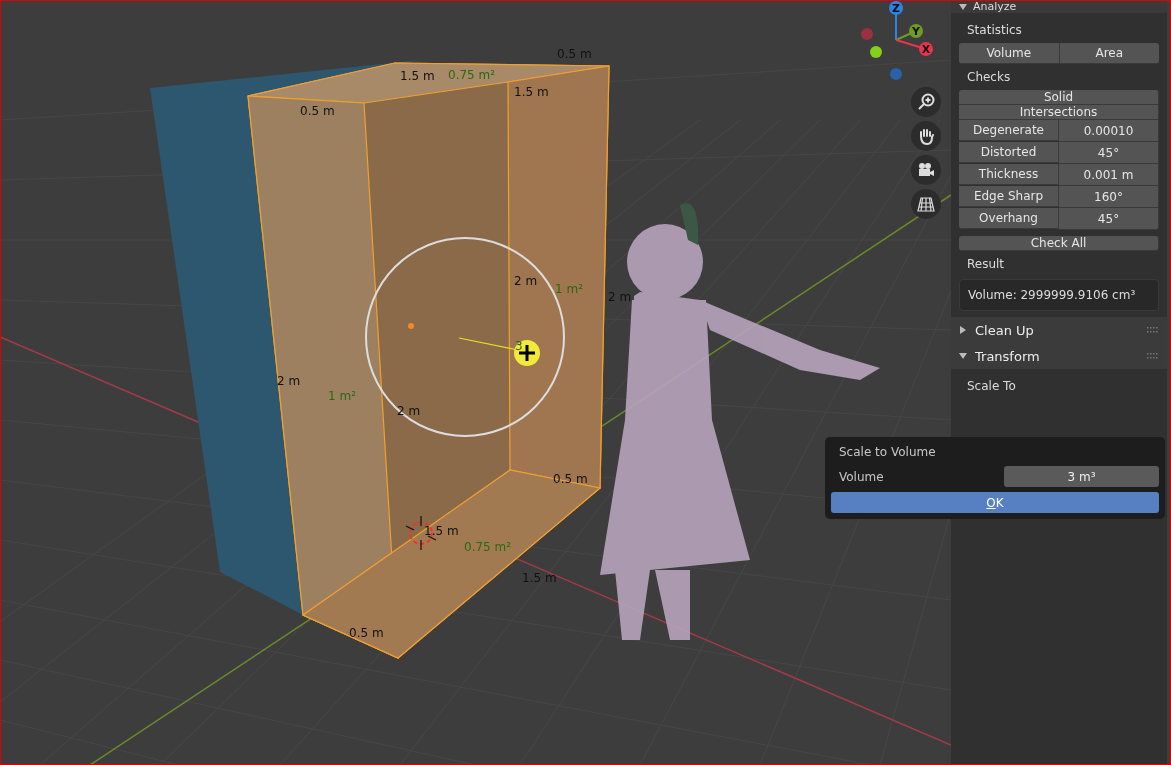 This screenshot has height=765, width=1171. Describe the element at coordinates (1059, 97) in the screenshot. I see `check-button: Solid` at that location.